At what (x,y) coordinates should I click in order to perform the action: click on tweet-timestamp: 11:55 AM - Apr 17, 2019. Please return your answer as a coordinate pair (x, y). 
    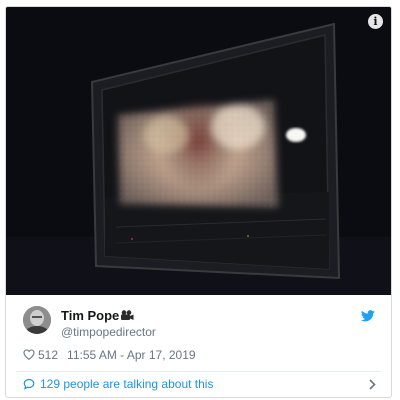
    Looking at the image, I should click on (131, 355).